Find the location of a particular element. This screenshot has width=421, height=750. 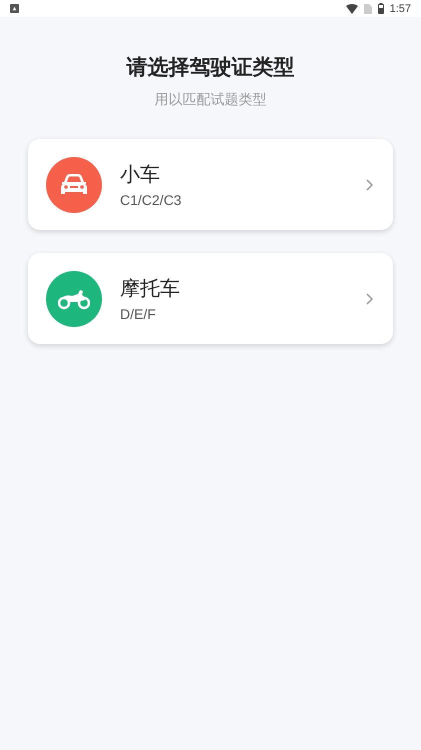

page-subtitle: 用以匹配试题类型 is located at coordinates (211, 100).